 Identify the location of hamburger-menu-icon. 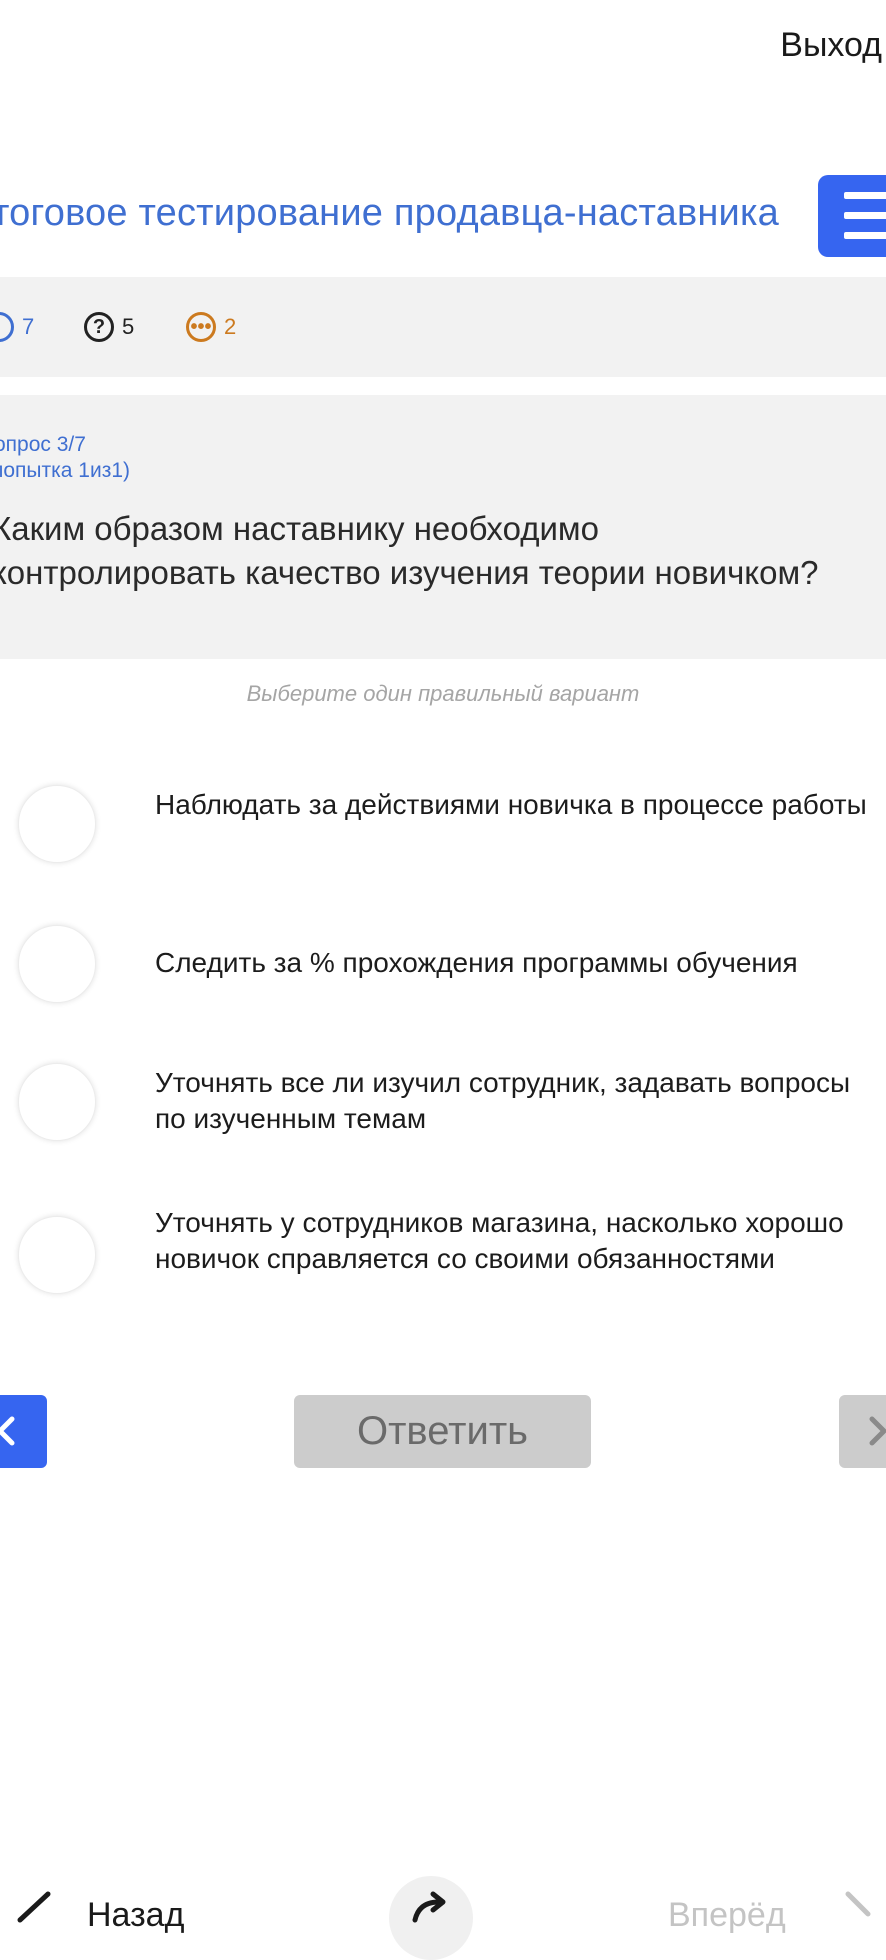
(865, 195).